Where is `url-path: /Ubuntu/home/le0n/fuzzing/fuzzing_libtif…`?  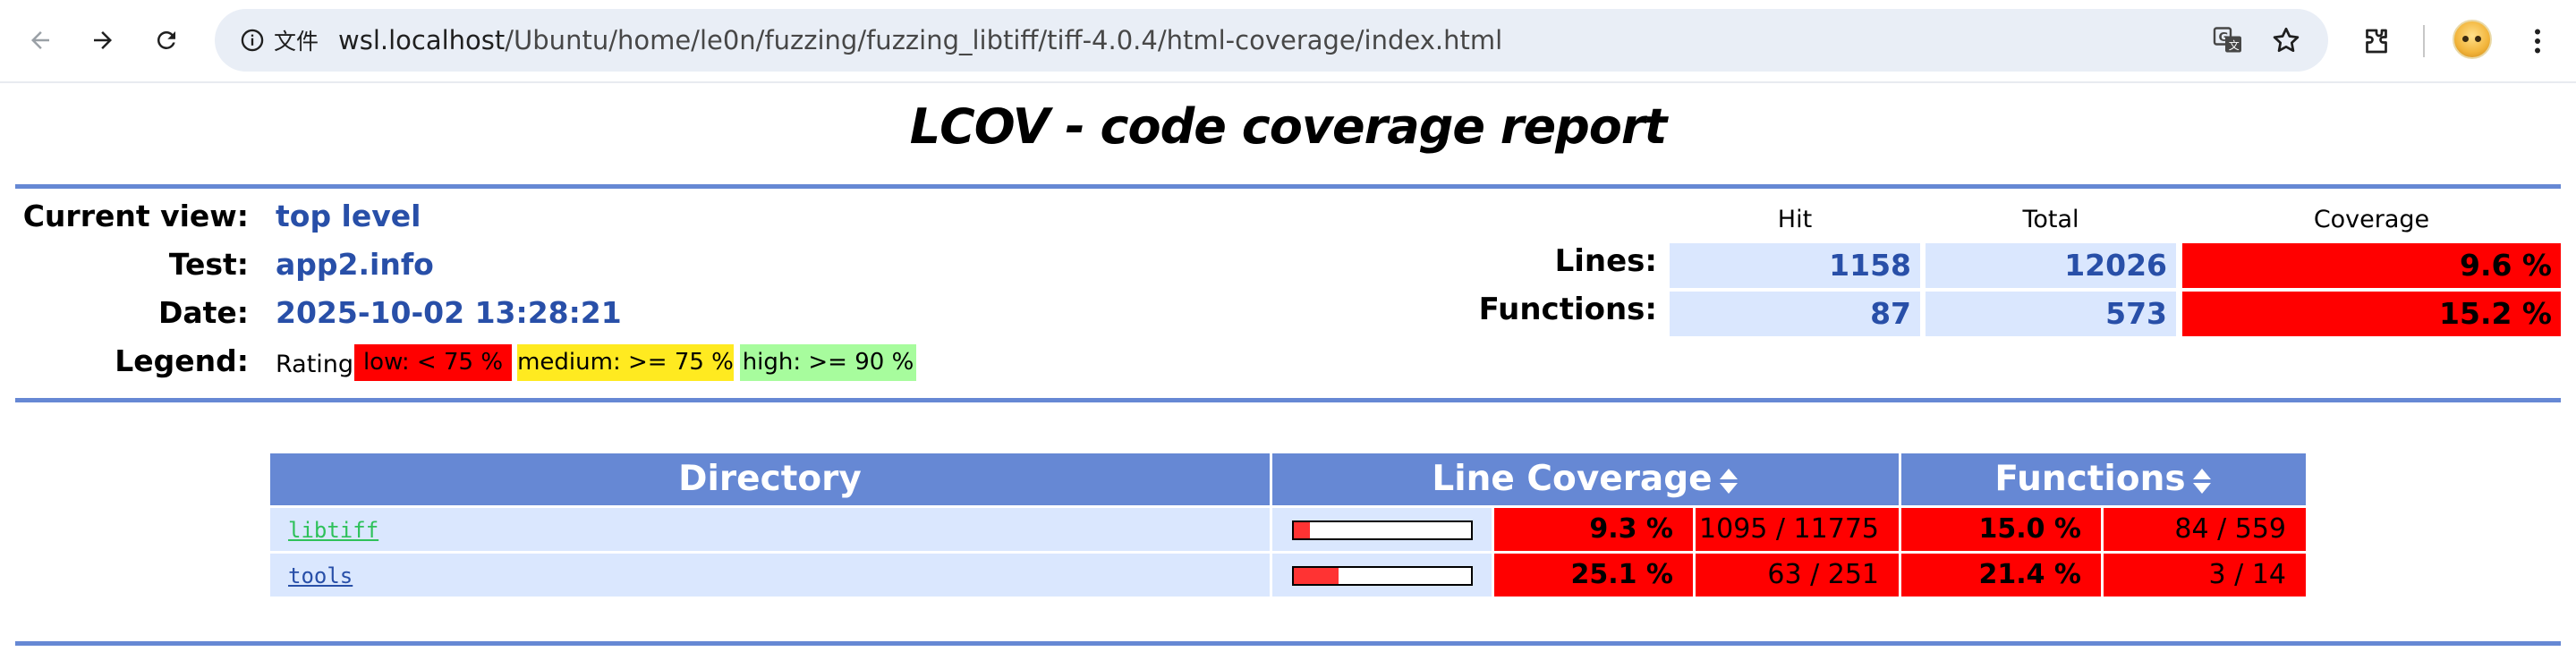
url-path: /Ubuntu/home/le0n/fuzzing/fuzzing_libtif… is located at coordinates (1004, 40).